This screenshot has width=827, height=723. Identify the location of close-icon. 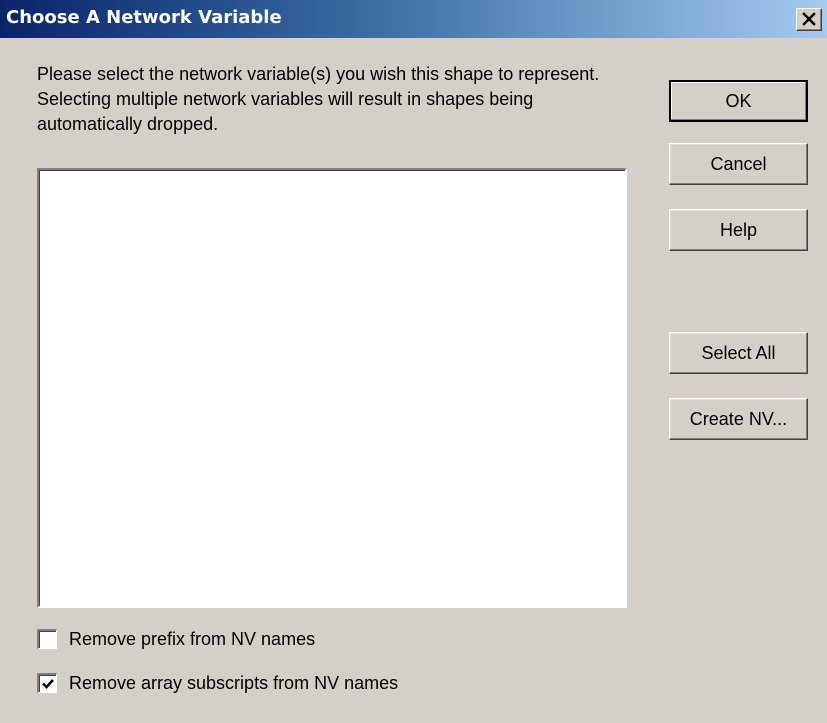
(809, 20).